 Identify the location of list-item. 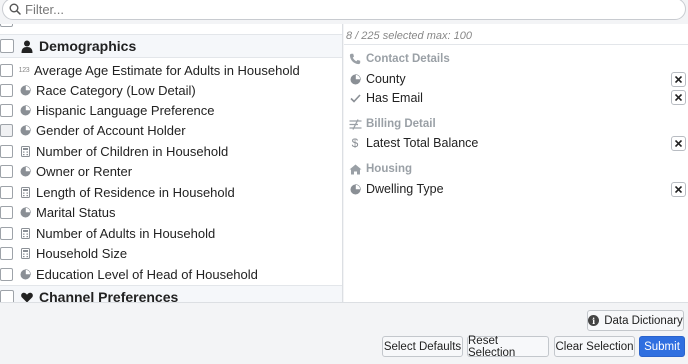
(171, 27).